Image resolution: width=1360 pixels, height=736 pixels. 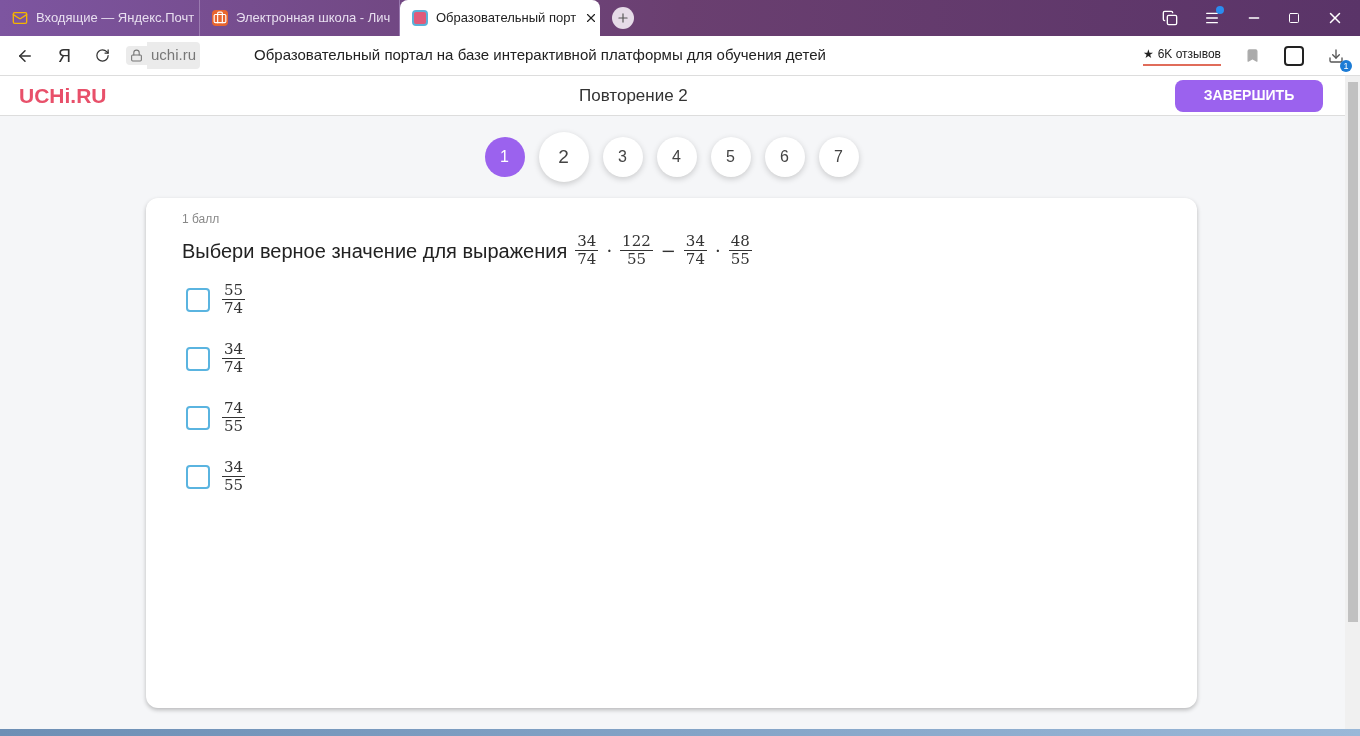 I want to click on fraction: 55 74, so click(x=234, y=299).